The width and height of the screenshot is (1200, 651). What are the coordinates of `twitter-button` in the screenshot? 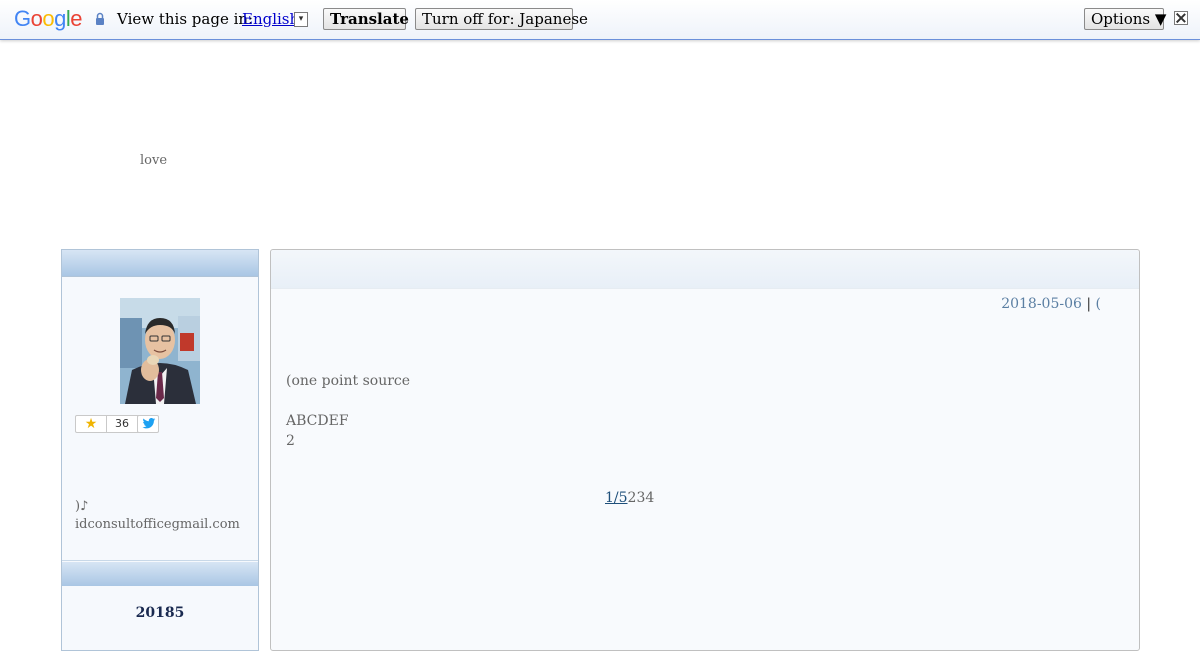 It's located at (148, 424).